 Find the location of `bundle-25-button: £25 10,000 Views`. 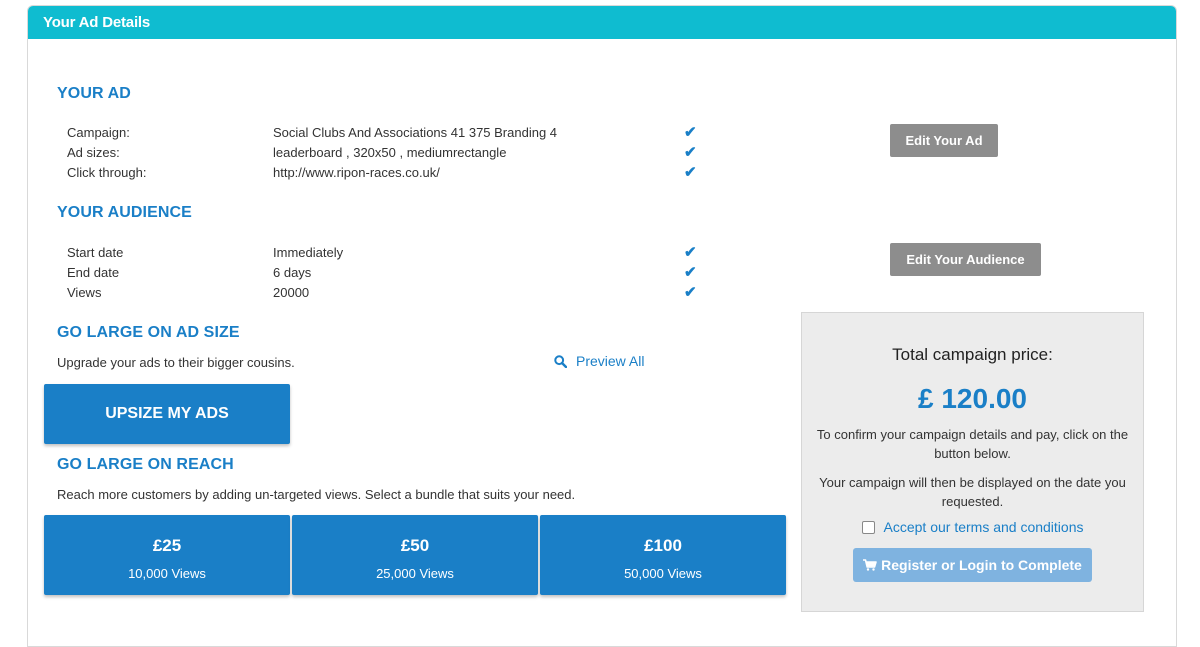

bundle-25-button: £25 10,000 Views is located at coordinates (167, 555).